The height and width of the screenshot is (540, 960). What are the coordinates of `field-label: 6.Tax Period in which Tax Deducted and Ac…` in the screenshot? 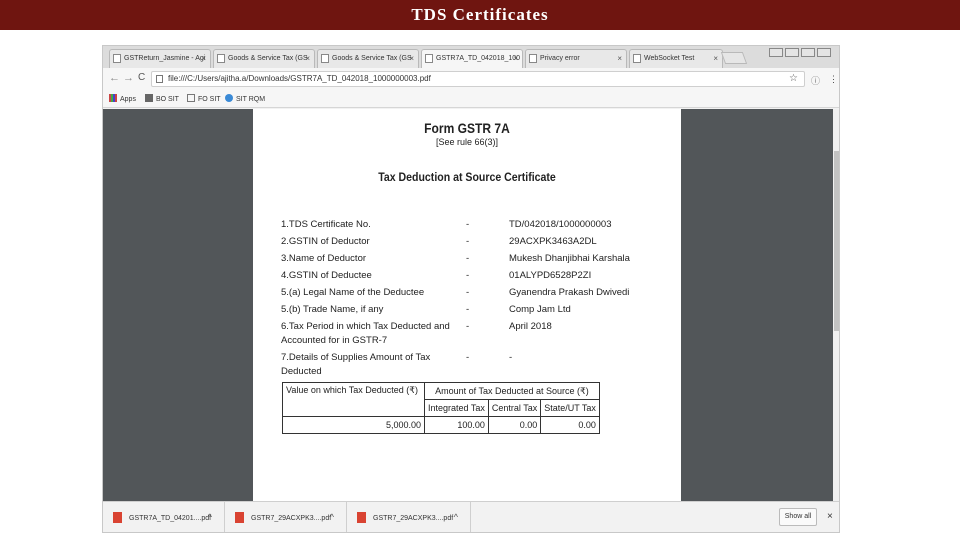 It's located at (373, 334).